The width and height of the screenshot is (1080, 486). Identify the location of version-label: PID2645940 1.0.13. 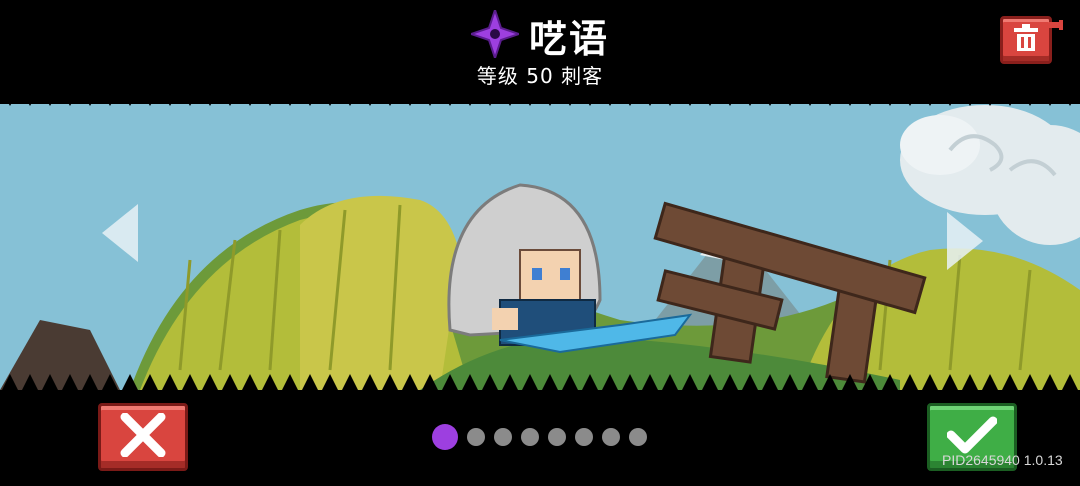
(1002, 460).